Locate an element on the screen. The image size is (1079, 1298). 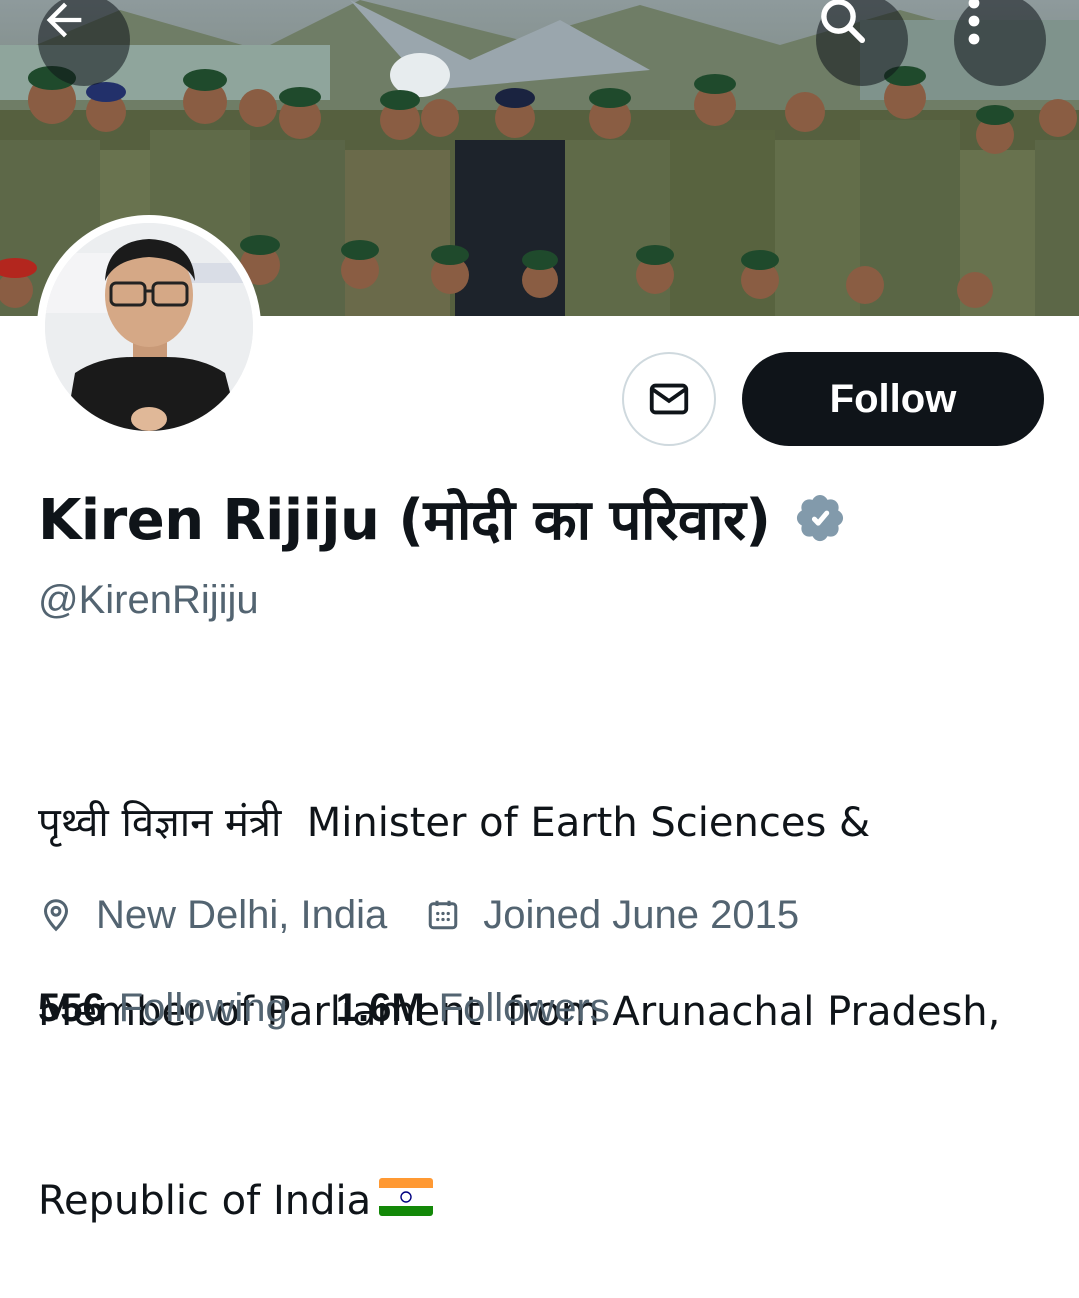
profile-avatar is located at coordinates (149, 327).